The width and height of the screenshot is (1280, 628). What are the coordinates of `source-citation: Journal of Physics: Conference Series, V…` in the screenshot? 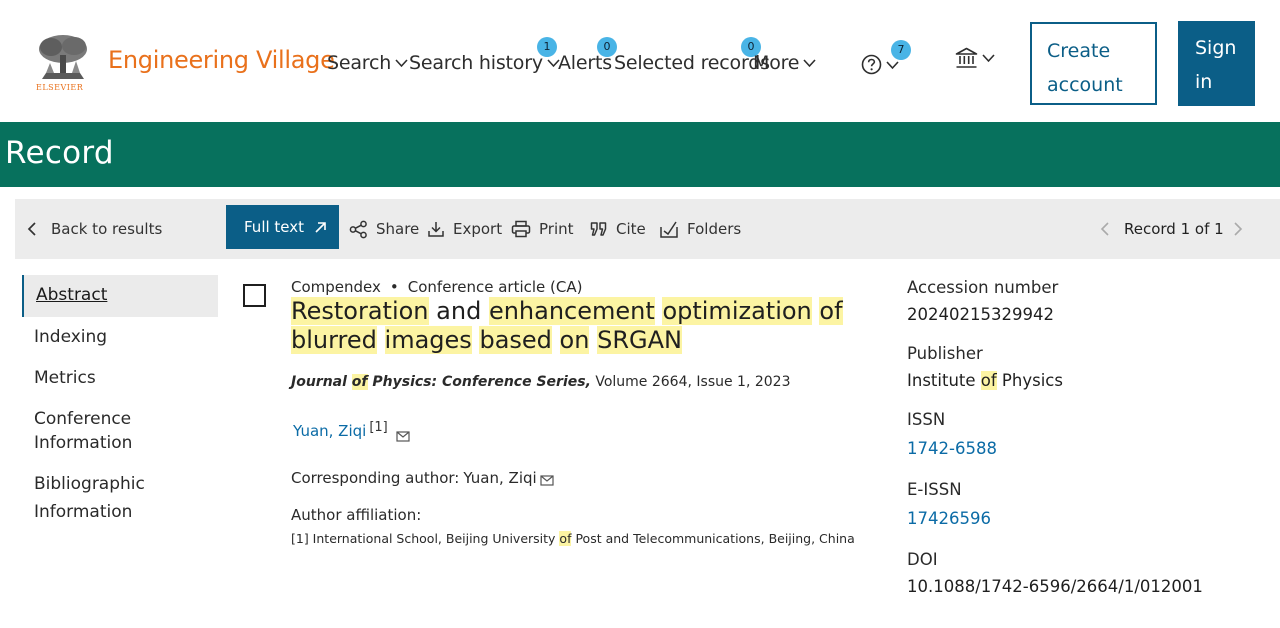 It's located at (540, 382).